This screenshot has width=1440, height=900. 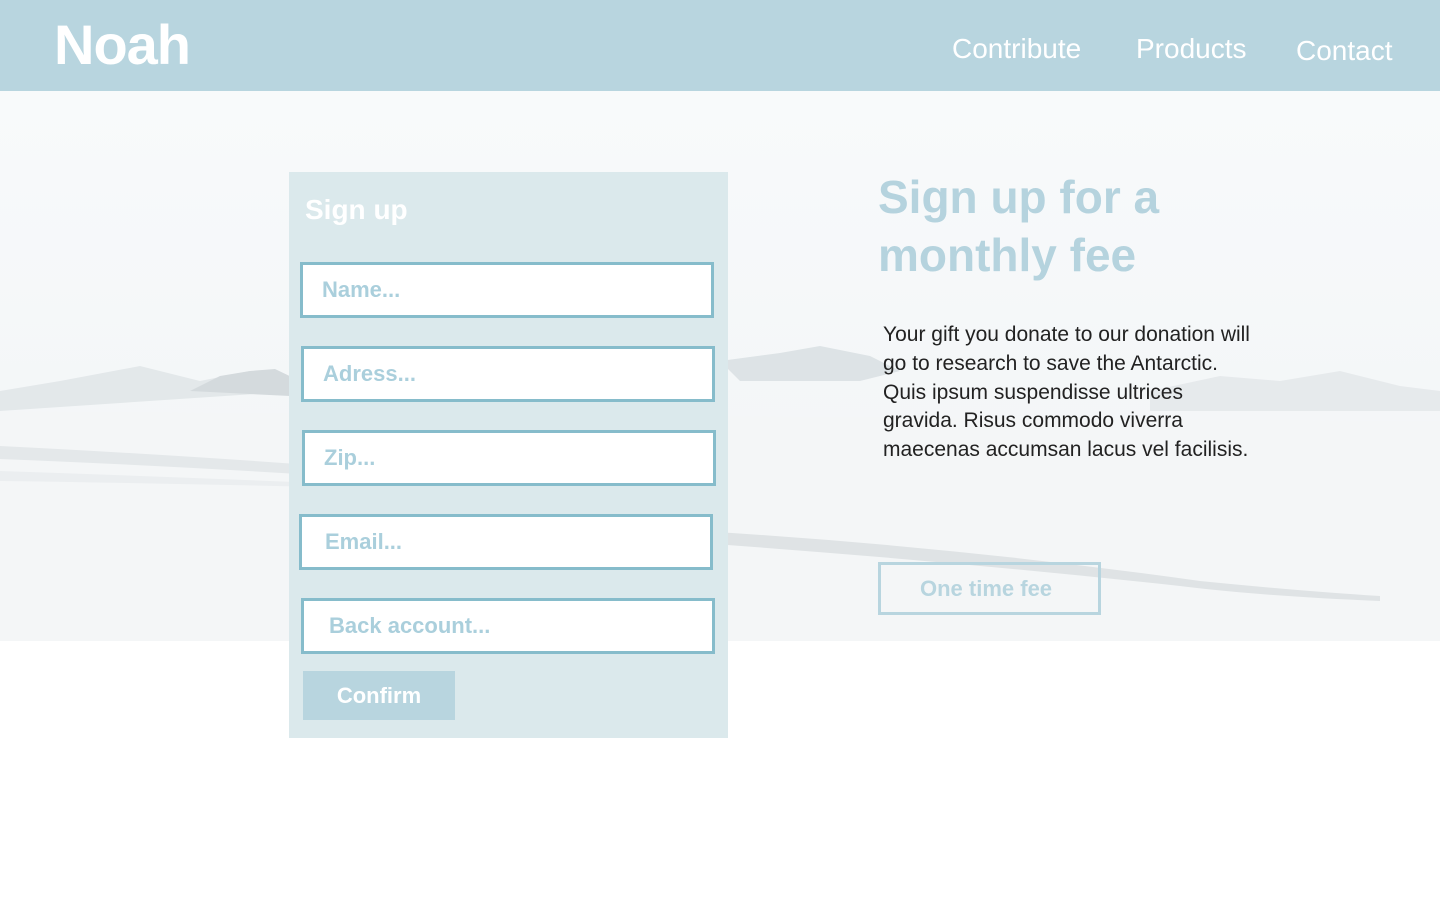 What do you see at coordinates (508, 374) in the screenshot?
I see `adress-input` at bounding box center [508, 374].